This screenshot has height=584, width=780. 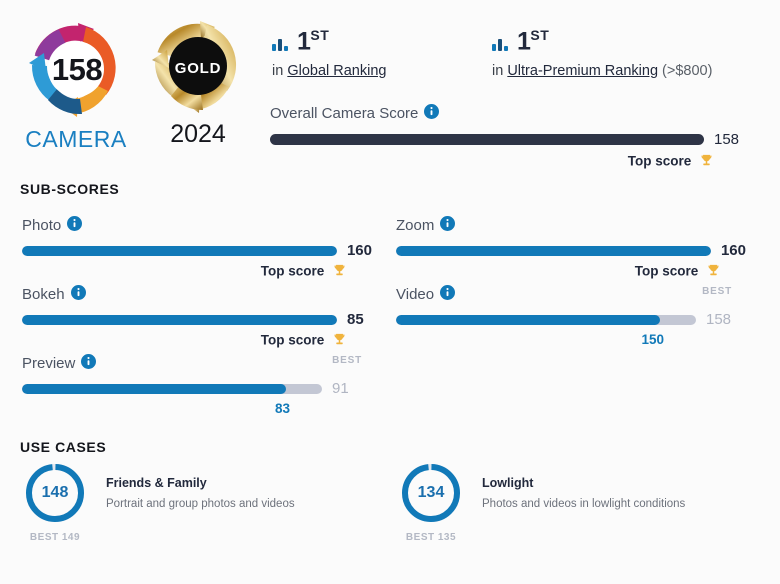 I want to click on overall-score-label: Overall Camera Score, so click(x=344, y=113).